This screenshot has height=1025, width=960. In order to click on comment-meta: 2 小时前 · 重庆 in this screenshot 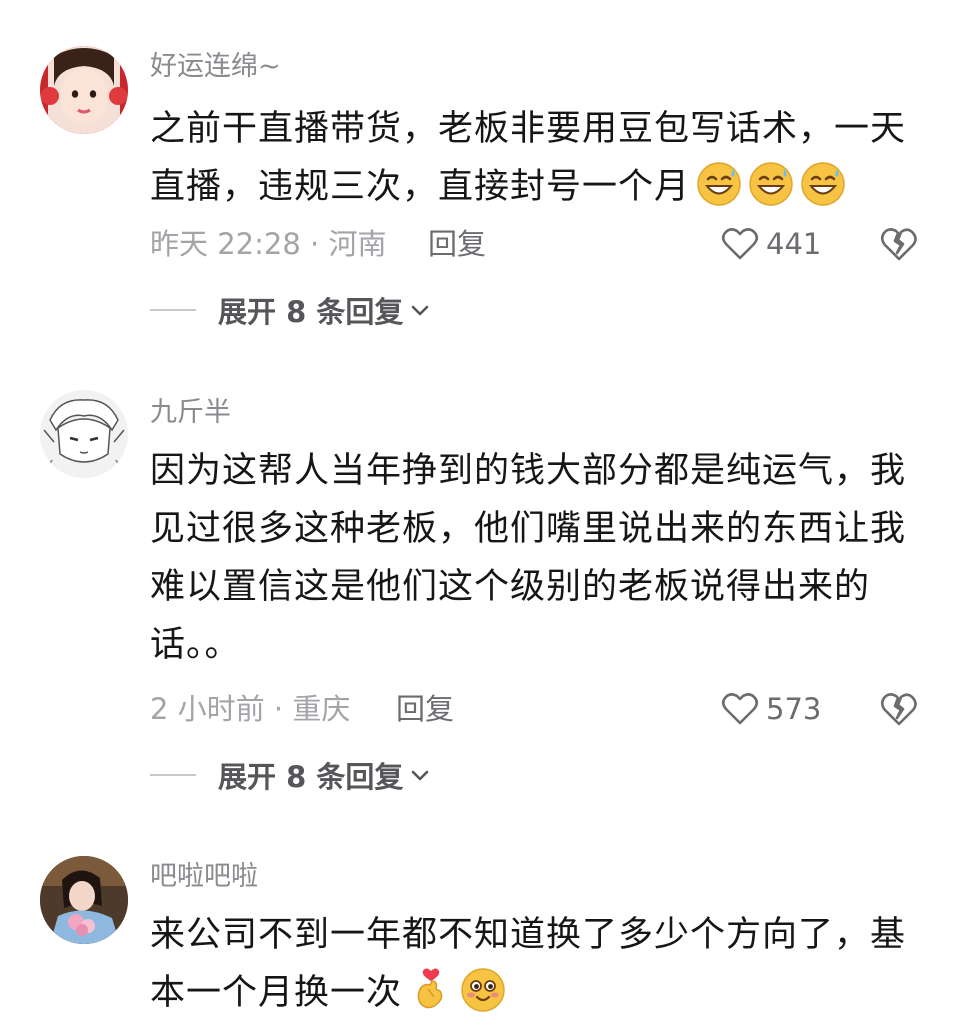, I will do `click(250, 709)`.